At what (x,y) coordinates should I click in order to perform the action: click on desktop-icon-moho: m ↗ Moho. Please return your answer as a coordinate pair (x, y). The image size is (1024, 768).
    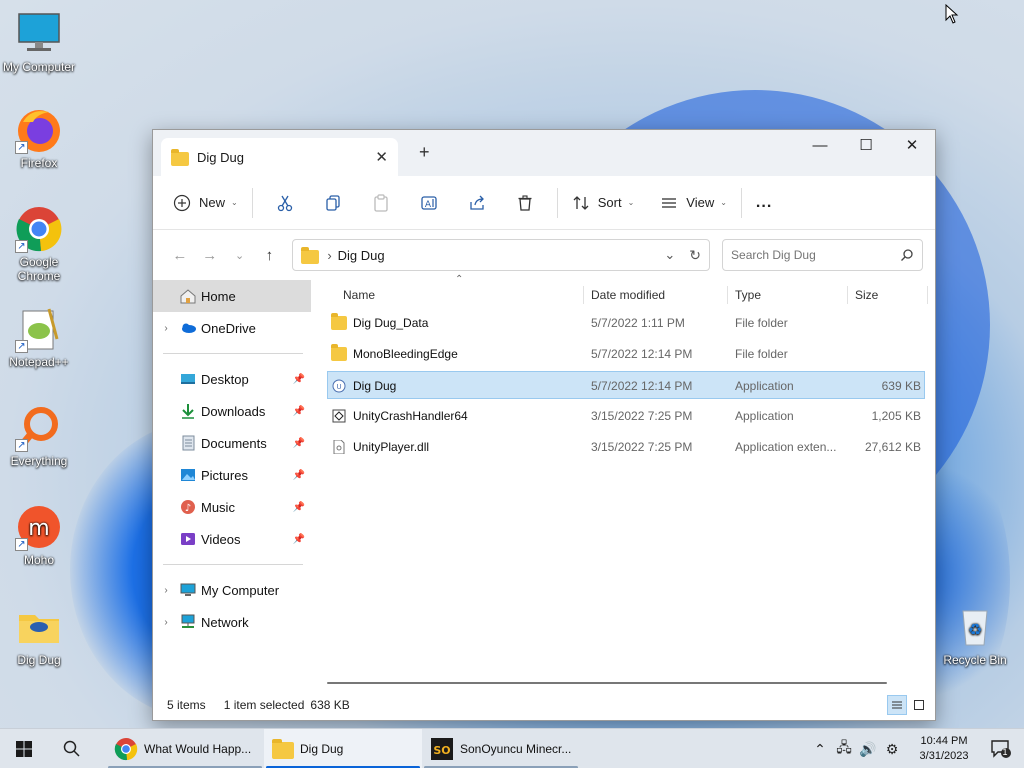
    Looking at the image, I should click on (39, 535).